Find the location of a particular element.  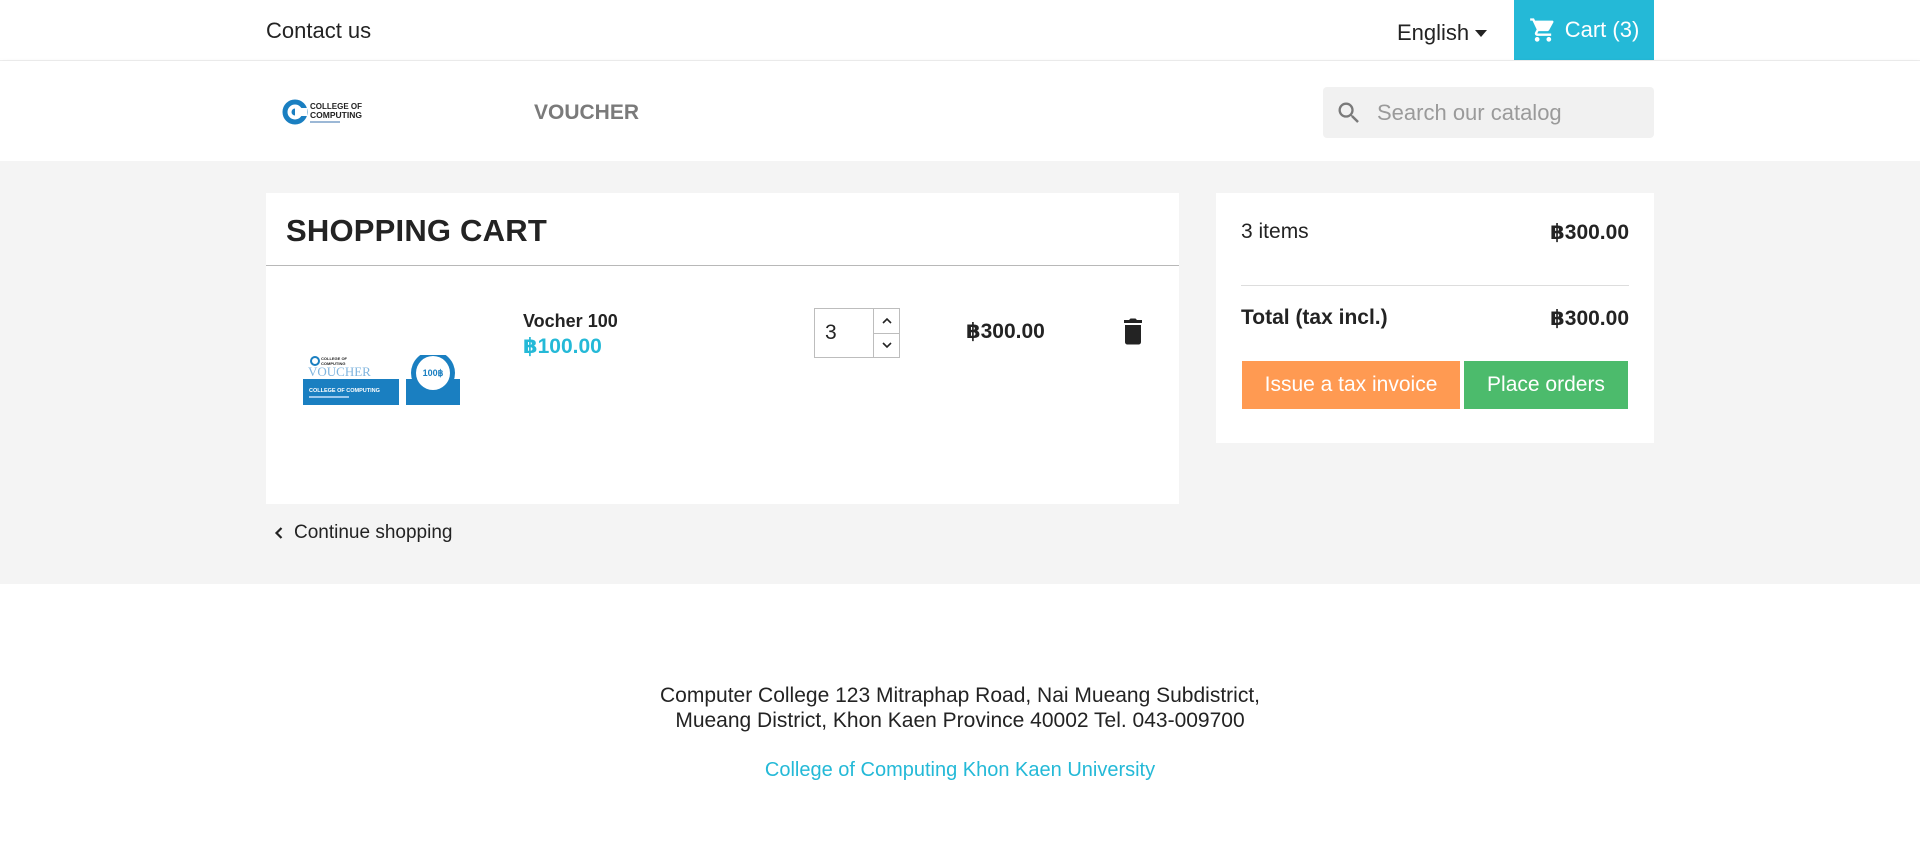

summary-items-value: ฿300.00 is located at coordinates (1589, 232).